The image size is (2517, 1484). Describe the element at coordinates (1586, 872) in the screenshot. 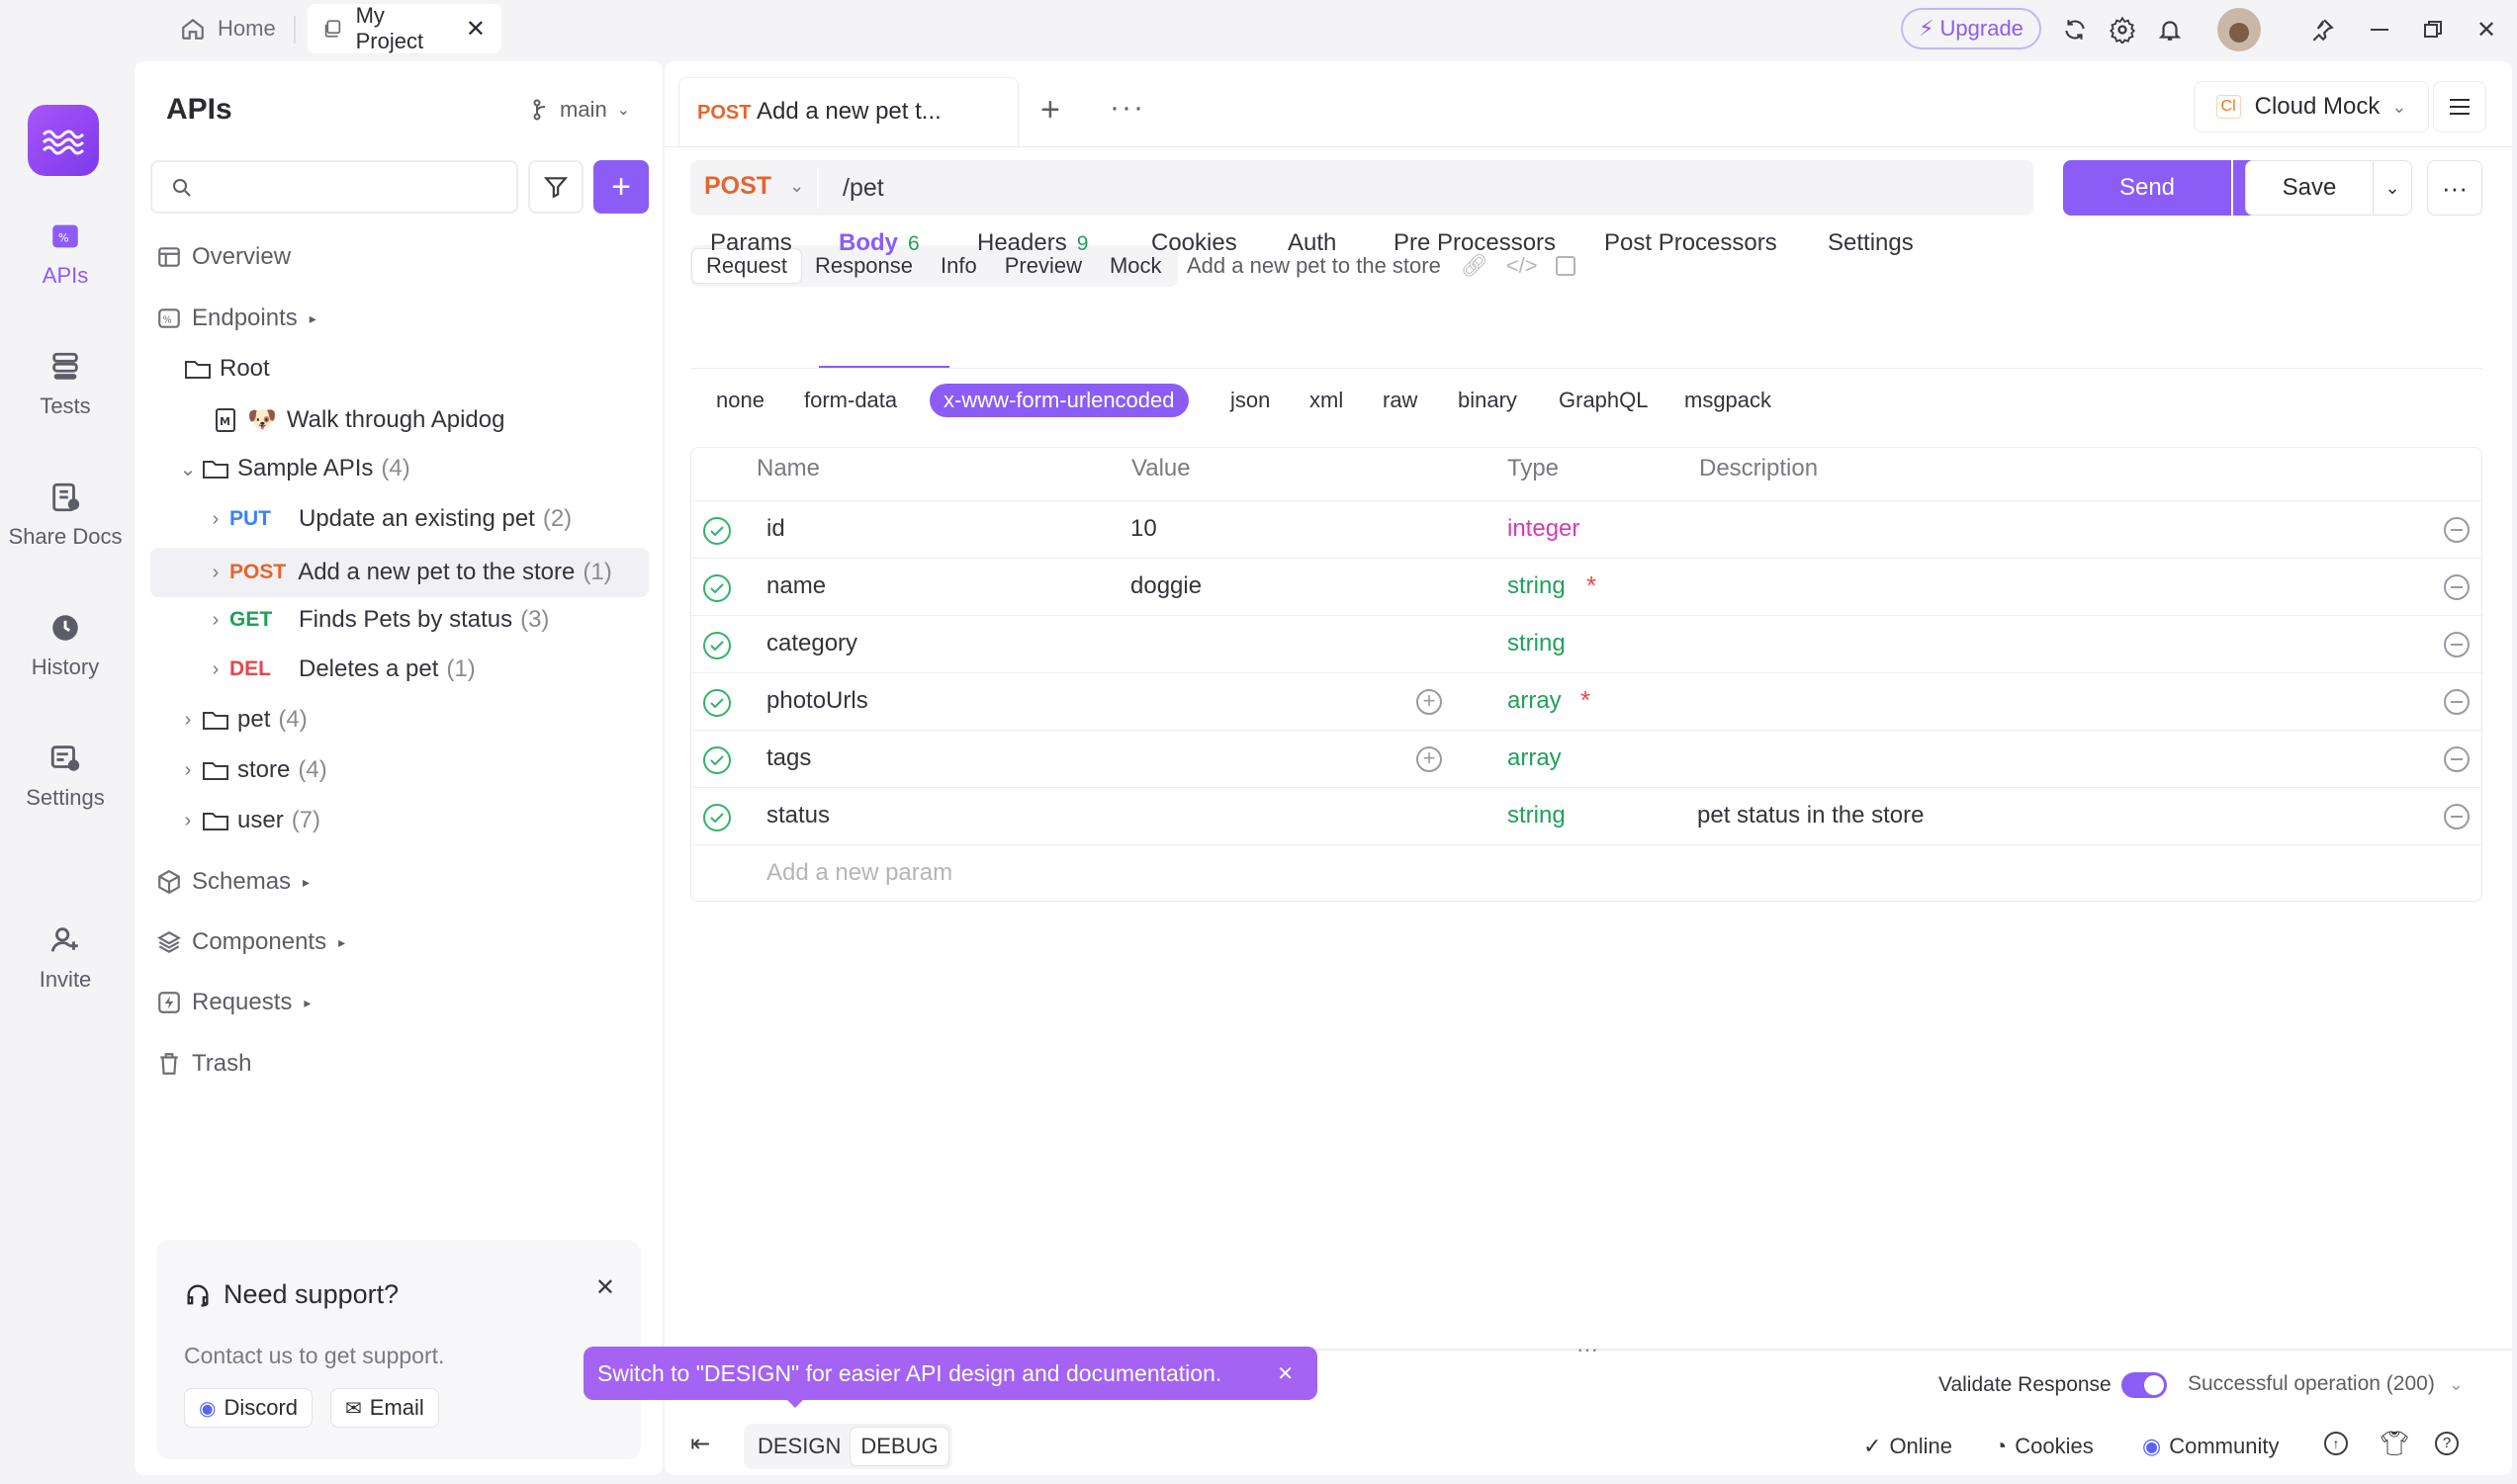

I see `add-param-row: Add a new param` at that location.